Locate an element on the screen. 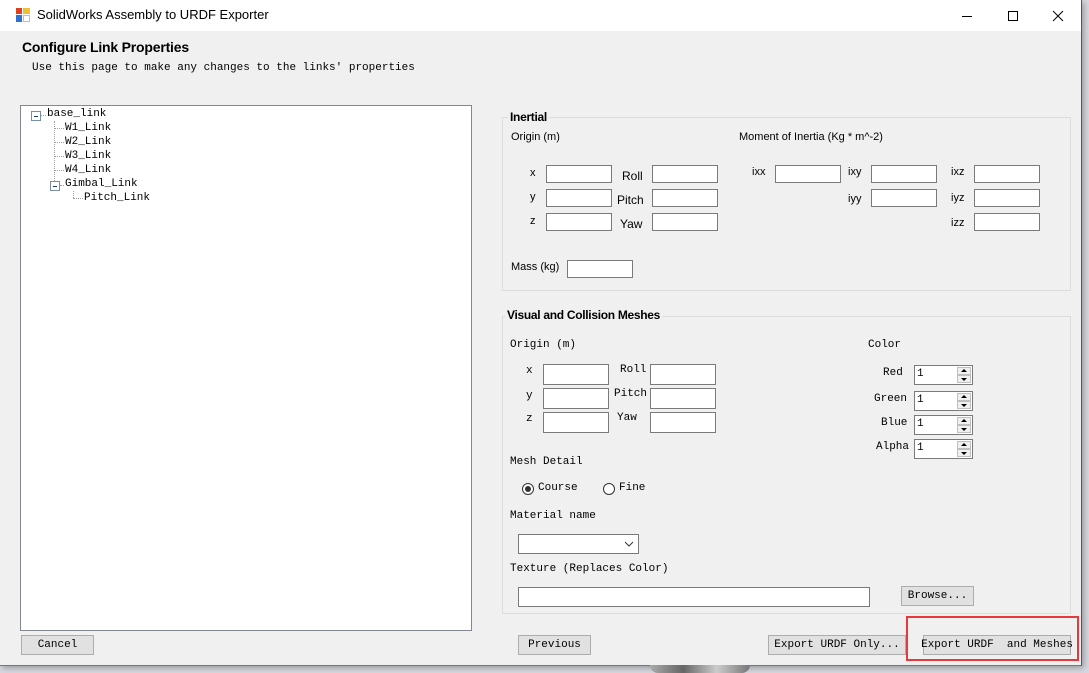 The height and width of the screenshot is (673, 1089). inertial-yaw-input is located at coordinates (685, 222).